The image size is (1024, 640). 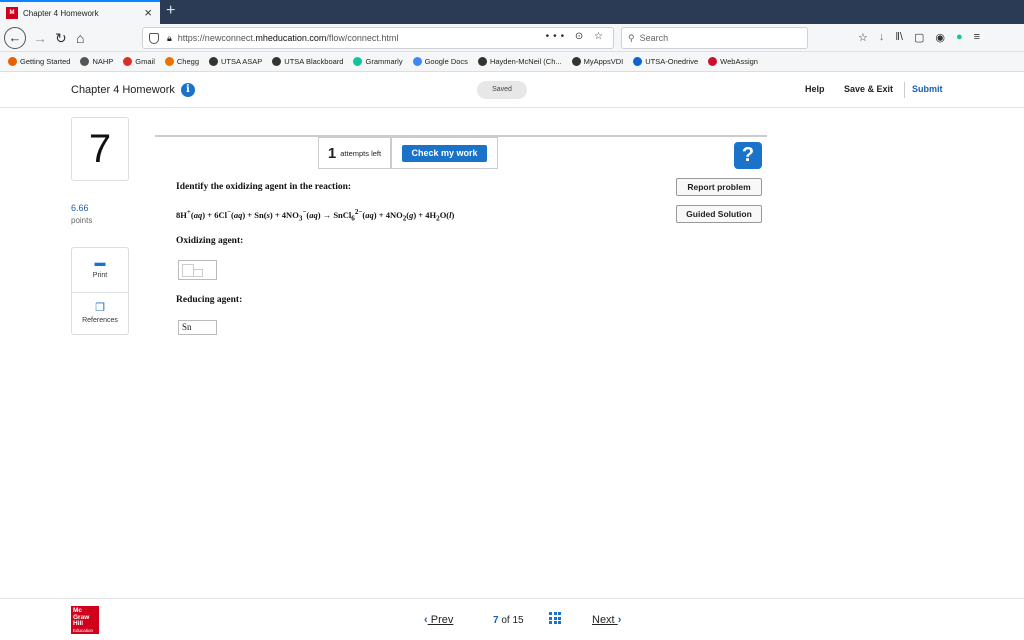 I want to click on search-icon: ⚲, so click(x=631, y=37).